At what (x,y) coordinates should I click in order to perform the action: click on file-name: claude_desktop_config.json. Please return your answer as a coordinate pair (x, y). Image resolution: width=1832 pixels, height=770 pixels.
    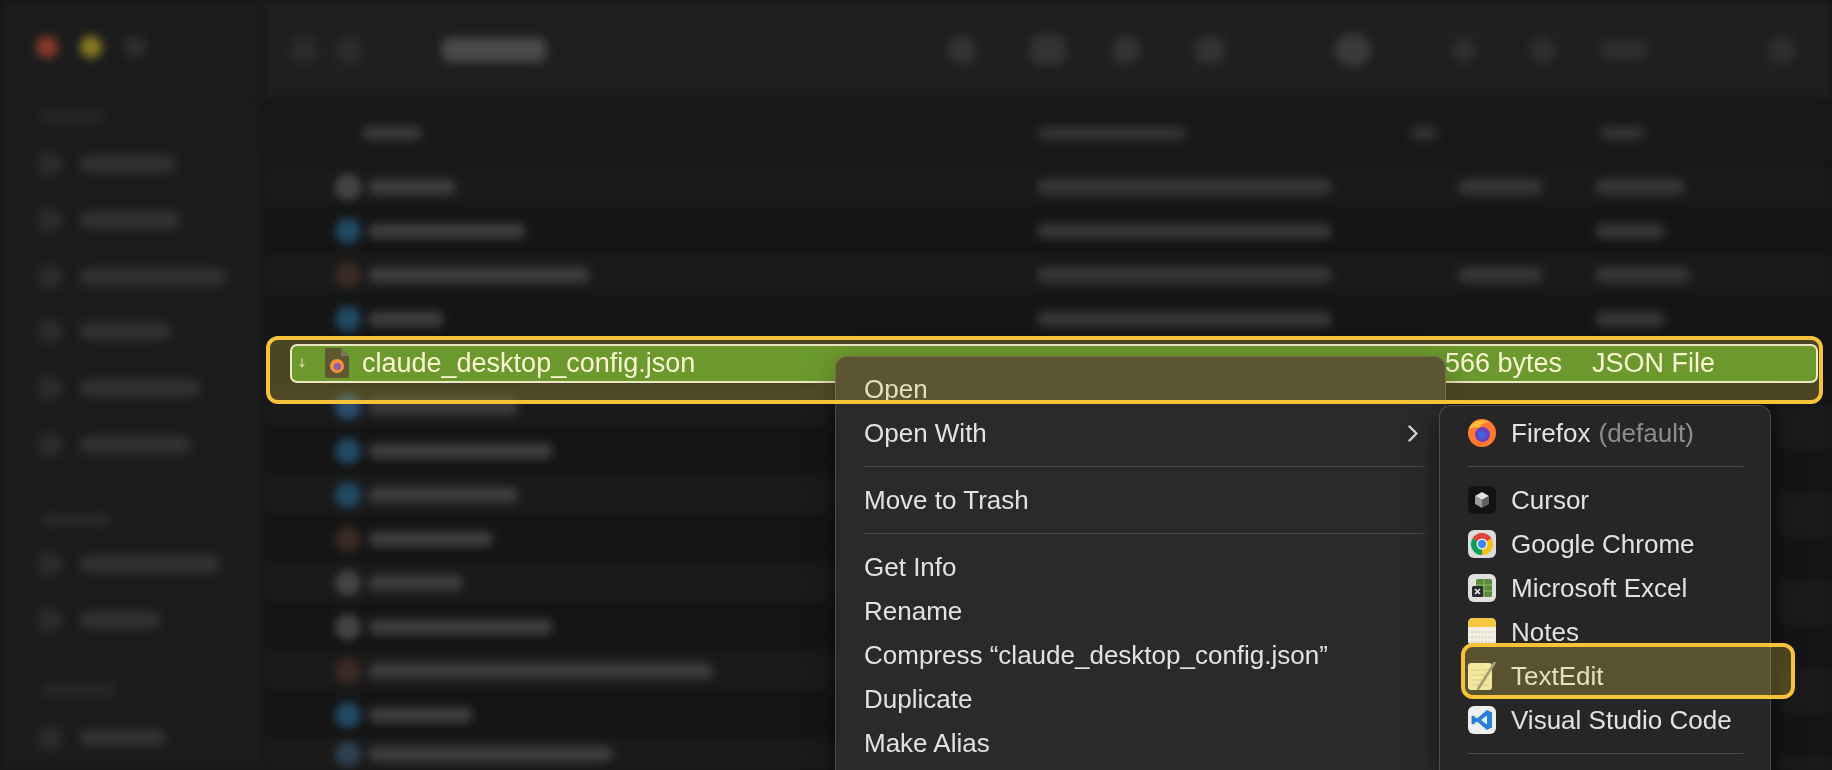
    Looking at the image, I should click on (529, 363).